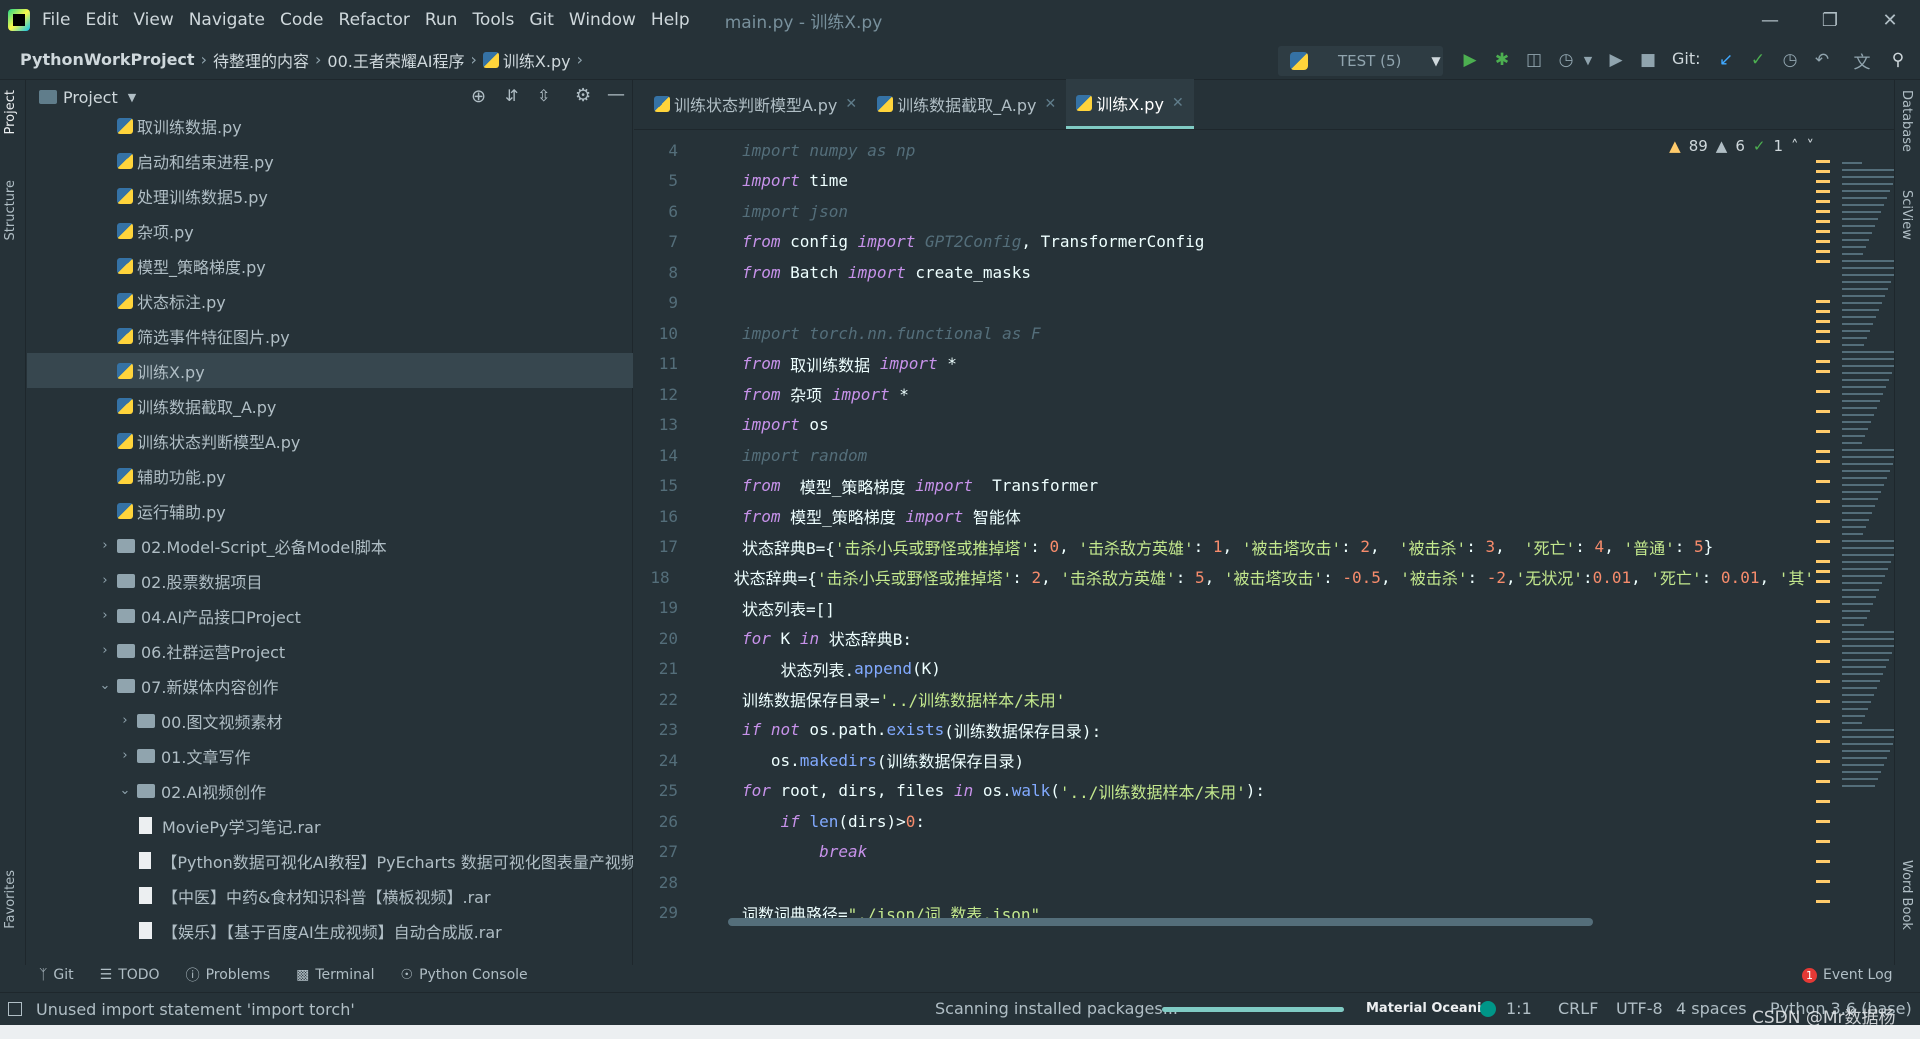 This screenshot has height=1039, width=1920. I want to click on breadcrumb-folder: 待整理的内容, so click(261, 60).